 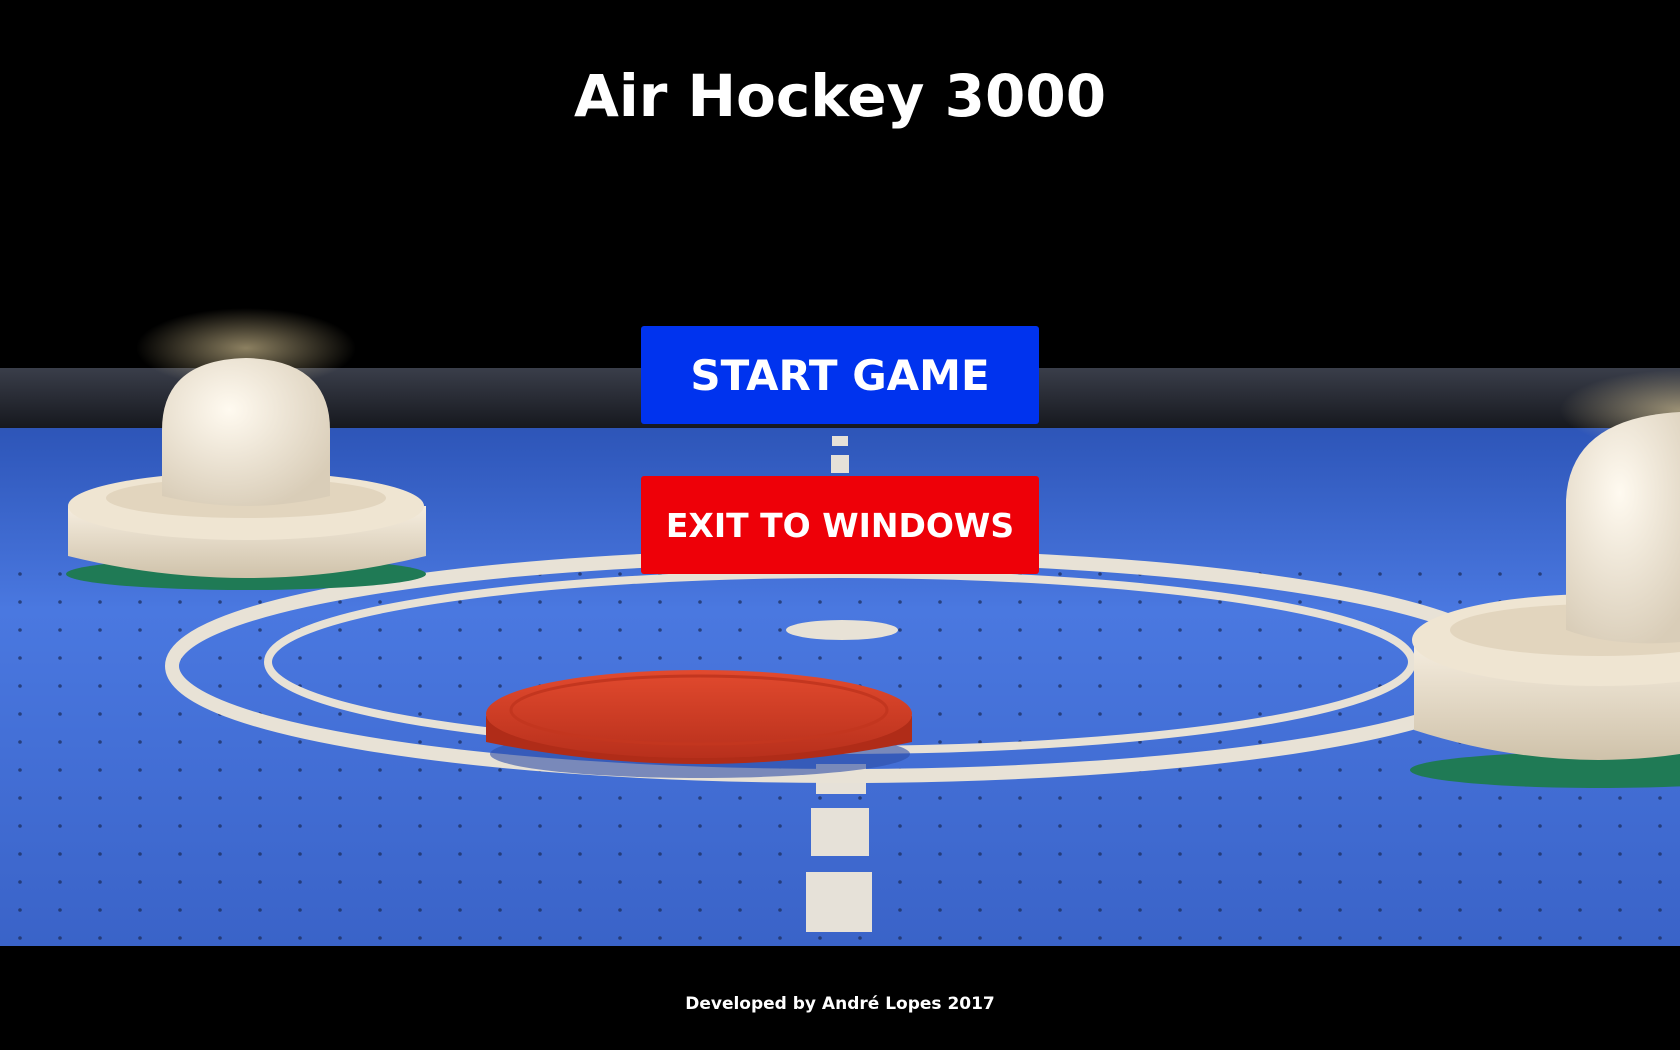 What do you see at coordinates (699, 724) in the screenshot?
I see `puck-icon` at bounding box center [699, 724].